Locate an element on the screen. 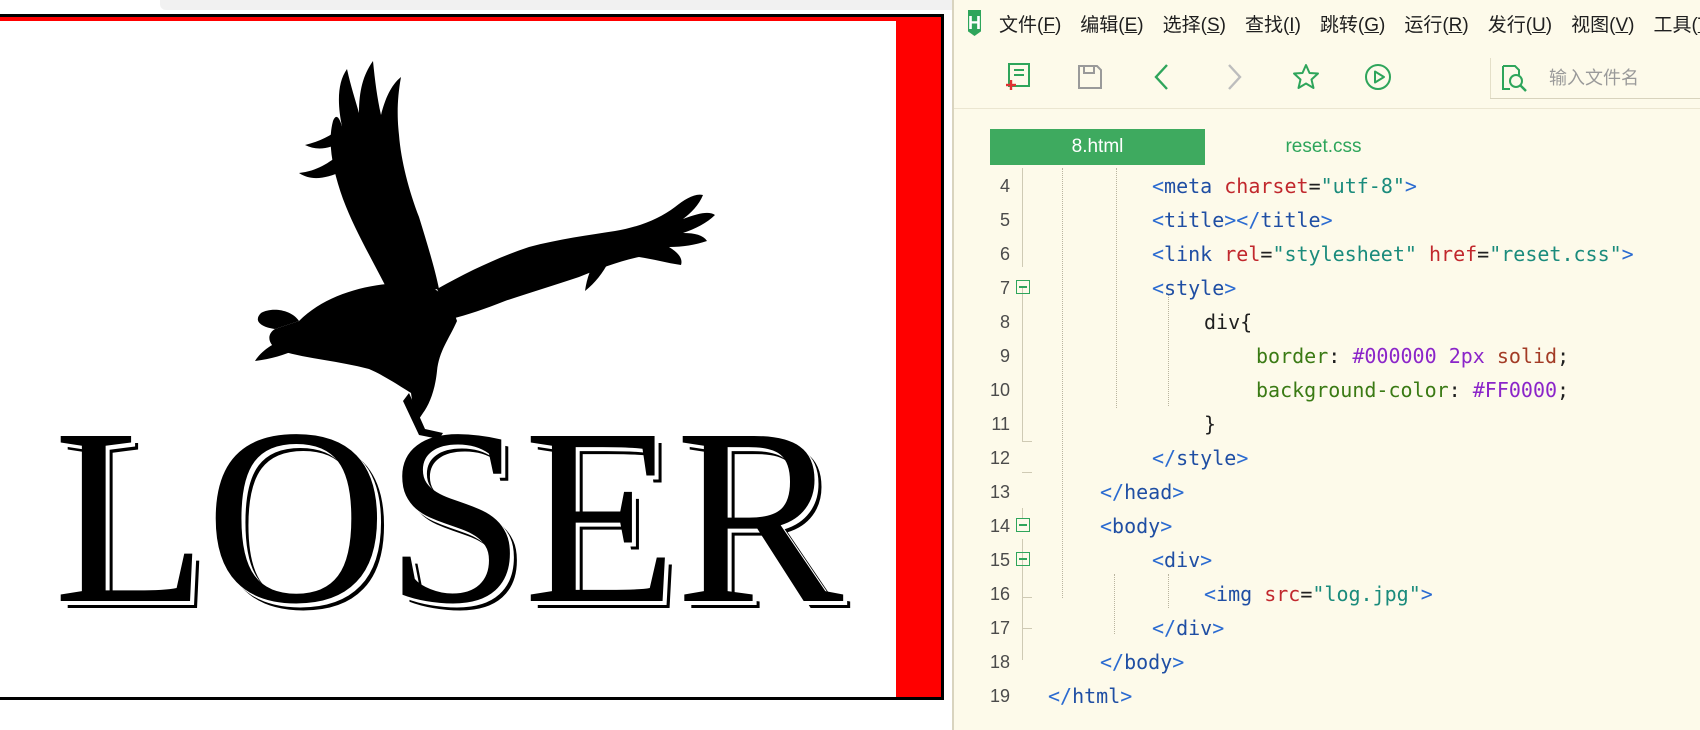  run-button is located at coordinates (1378, 77).